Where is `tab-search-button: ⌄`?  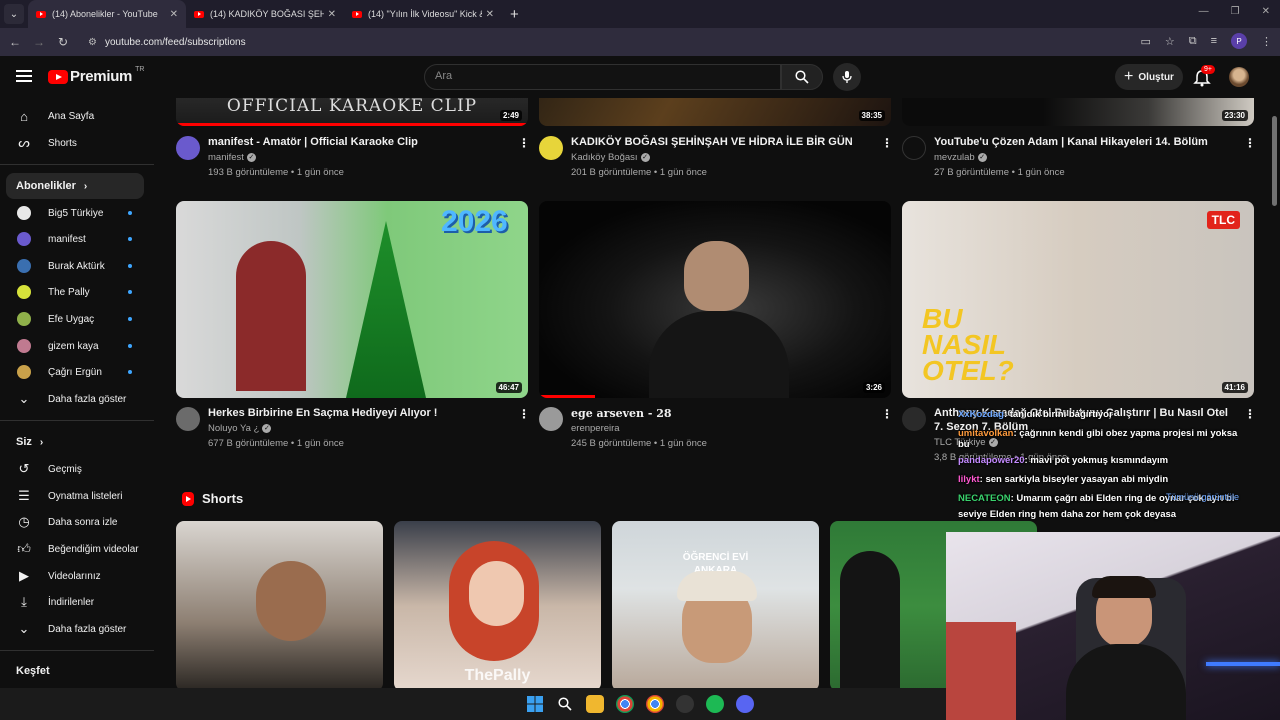 tab-search-button: ⌄ is located at coordinates (14, 14).